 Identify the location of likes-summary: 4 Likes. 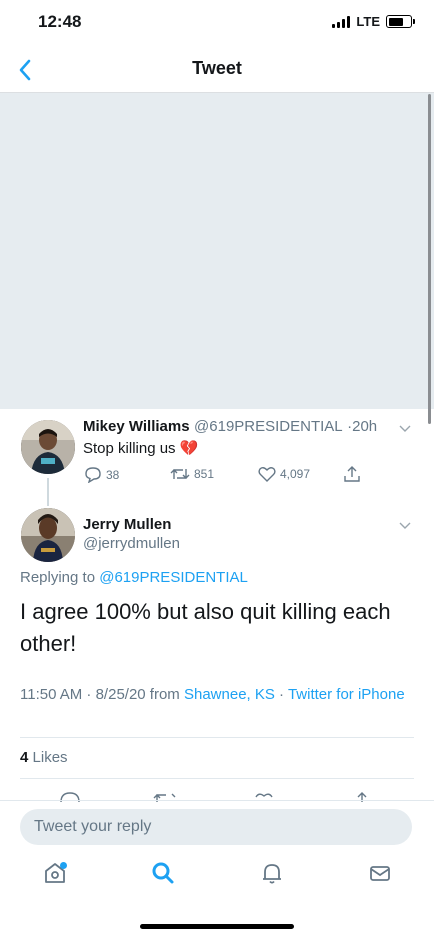
(44, 757).